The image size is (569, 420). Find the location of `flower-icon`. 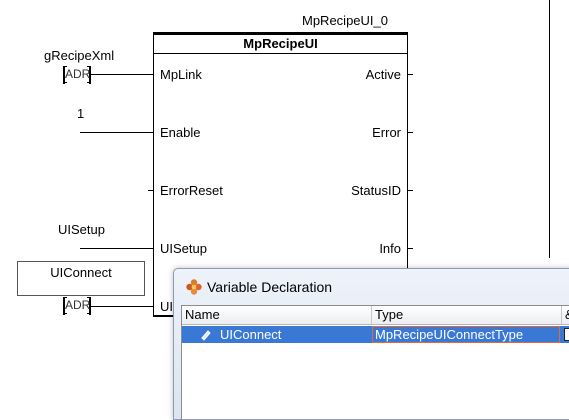

flower-icon is located at coordinates (194, 287).